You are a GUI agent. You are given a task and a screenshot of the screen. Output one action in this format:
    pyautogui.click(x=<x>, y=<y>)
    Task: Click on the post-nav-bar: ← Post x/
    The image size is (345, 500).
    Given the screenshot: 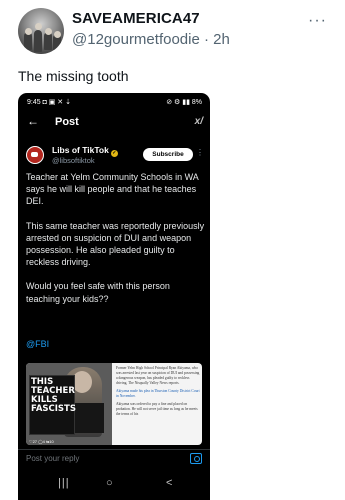 What is the action you would take?
    pyautogui.click(x=114, y=124)
    